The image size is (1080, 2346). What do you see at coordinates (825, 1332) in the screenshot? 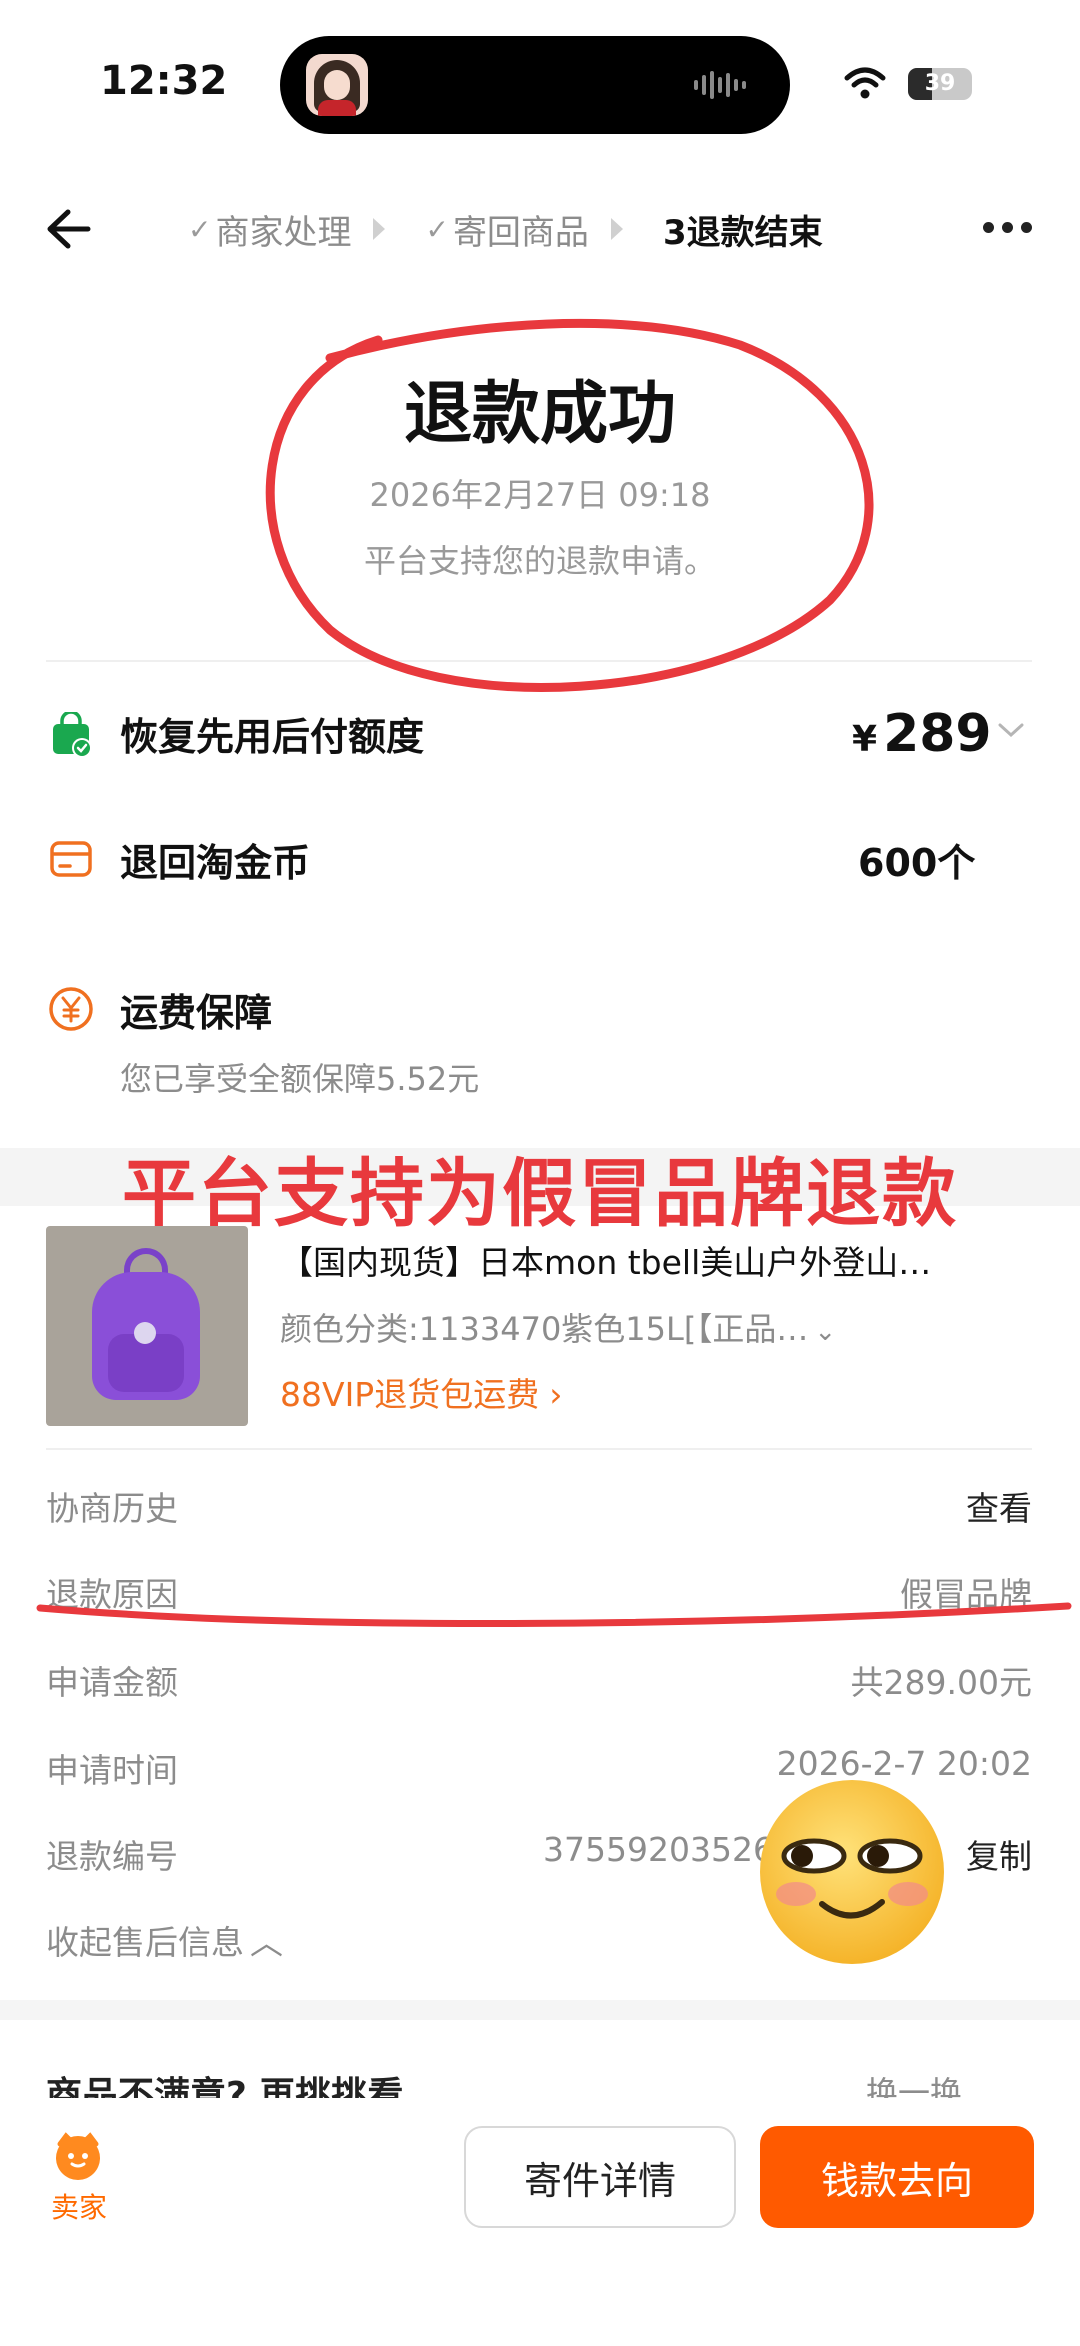
I see `chevron-down-icon: ⌄` at bounding box center [825, 1332].